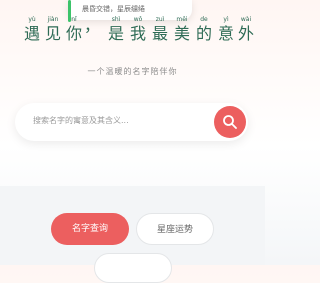 The image size is (320, 283). I want to click on headline-char: wǒ 我, so click(138, 30).